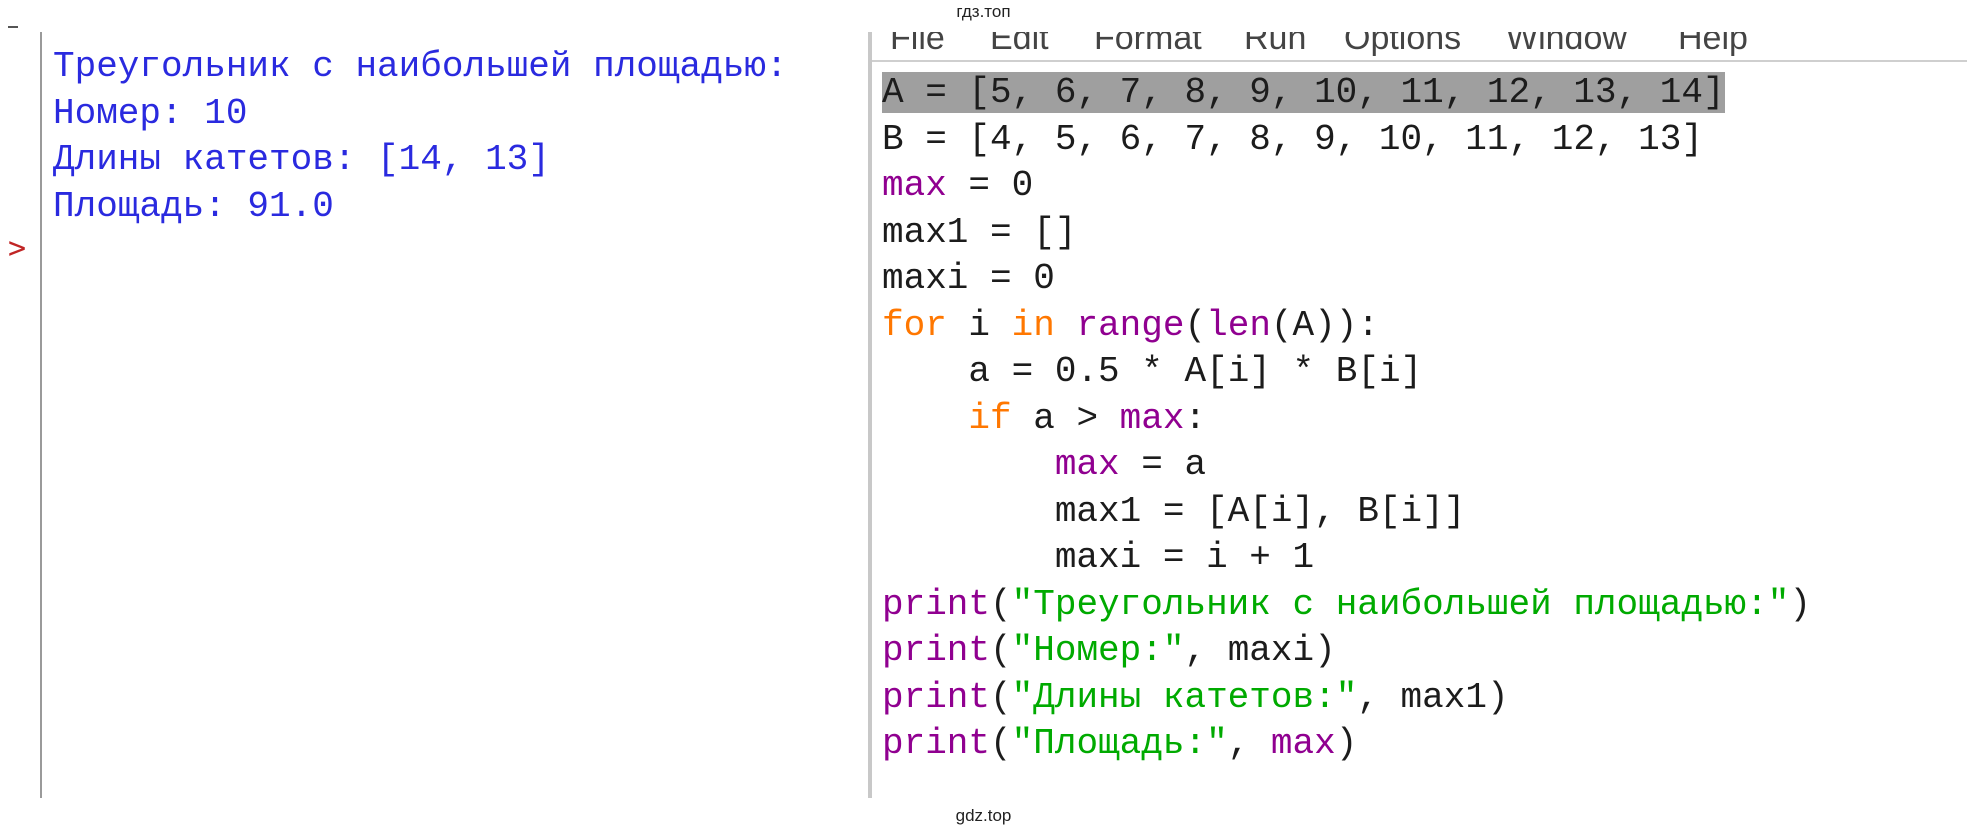  What do you see at coordinates (1119, 743) in the screenshot?
I see `code-text: print("Площадь:", max)` at bounding box center [1119, 743].